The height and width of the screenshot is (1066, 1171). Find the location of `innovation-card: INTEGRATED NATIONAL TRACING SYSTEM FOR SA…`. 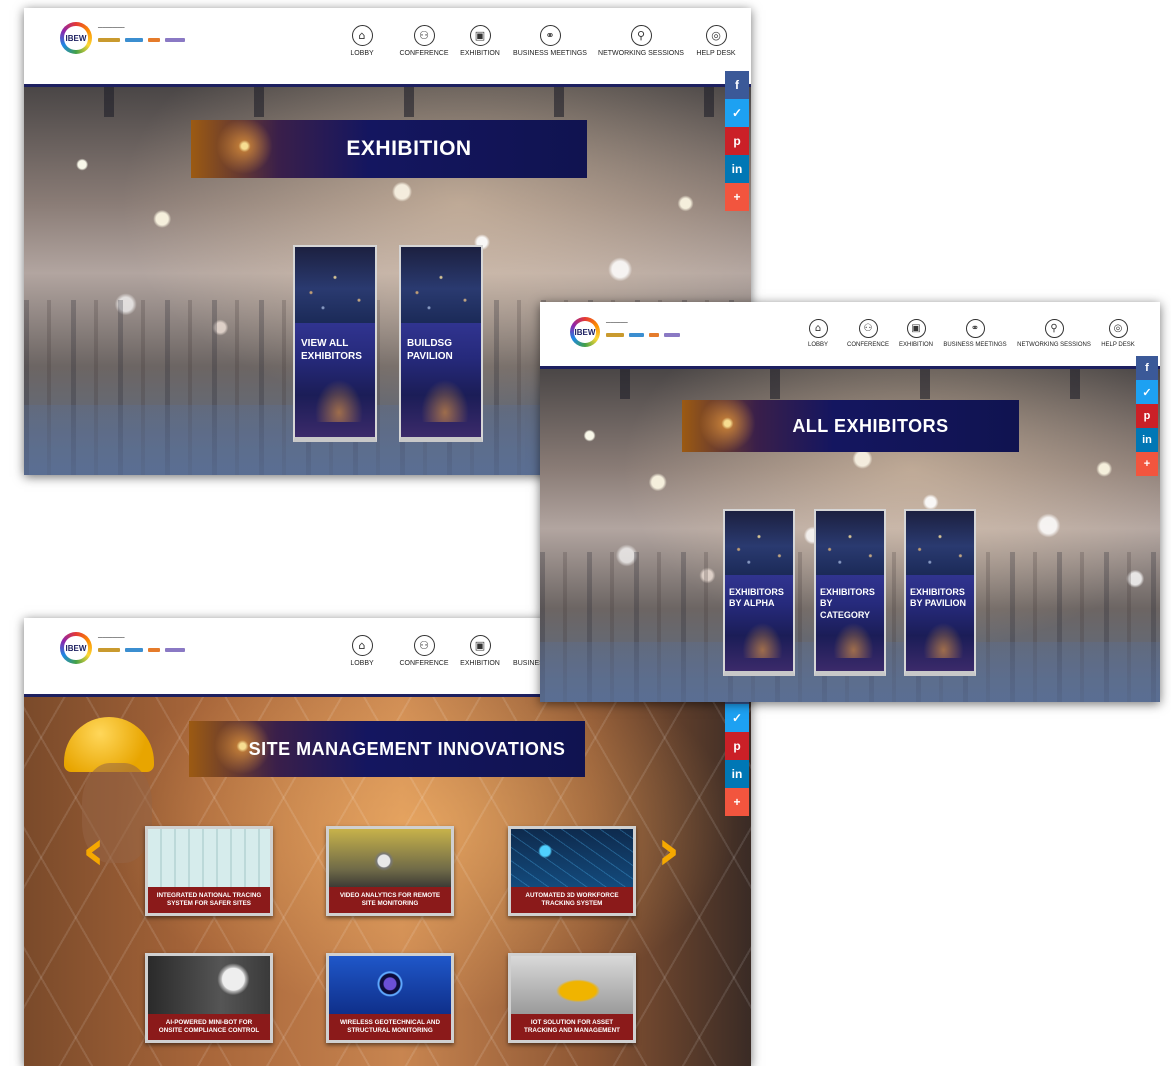

innovation-card: INTEGRATED NATIONAL TRACING SYSTEM FOR SA… is located at coordinates (209, 871).